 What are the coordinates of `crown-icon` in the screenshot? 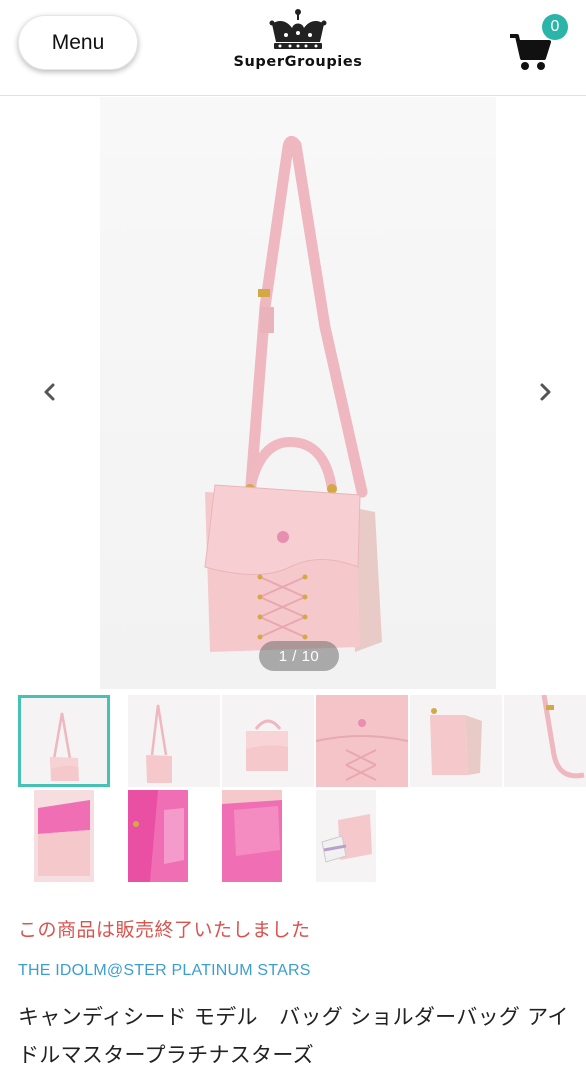 It's located at (298, 29).